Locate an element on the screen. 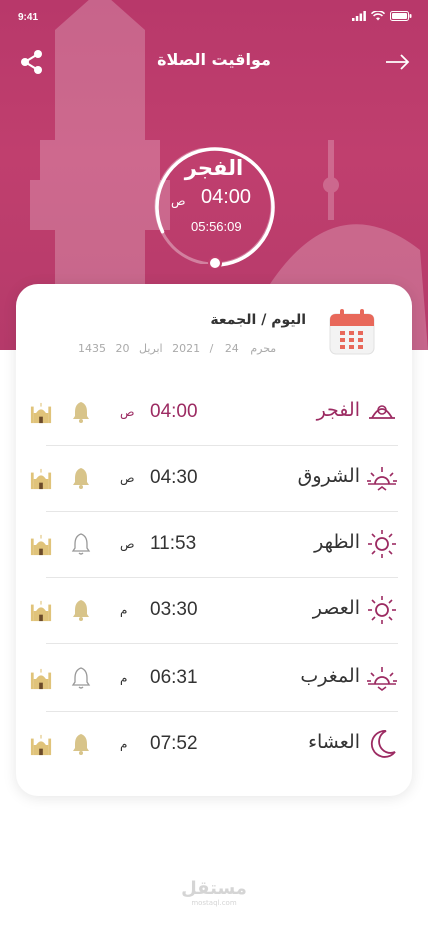 The image size is (428, 926). status-time: 9:41 is located at coordinates (28, 17).